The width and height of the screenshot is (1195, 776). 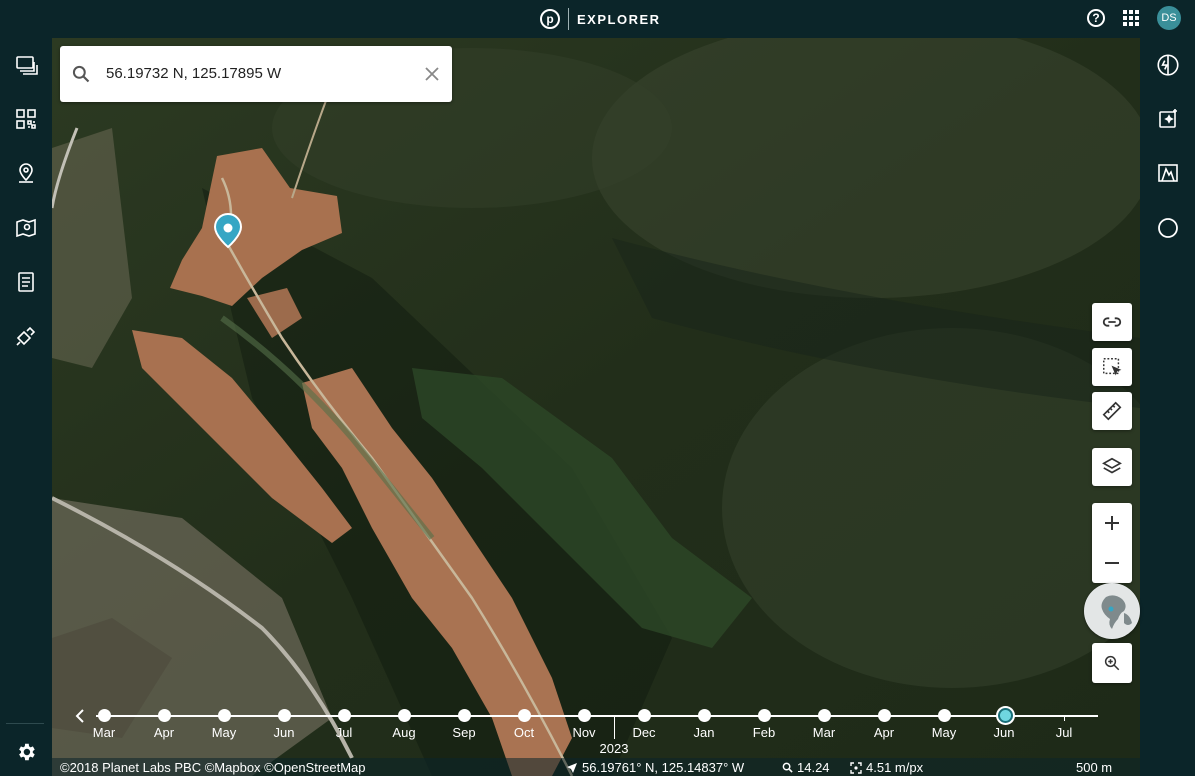 I want to click on zoom-out-button, so click(x=1112, y=563).